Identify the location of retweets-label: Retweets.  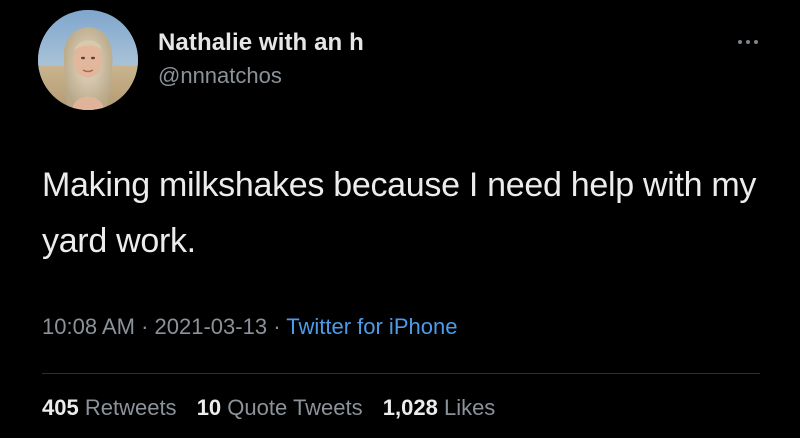
(130, 407).